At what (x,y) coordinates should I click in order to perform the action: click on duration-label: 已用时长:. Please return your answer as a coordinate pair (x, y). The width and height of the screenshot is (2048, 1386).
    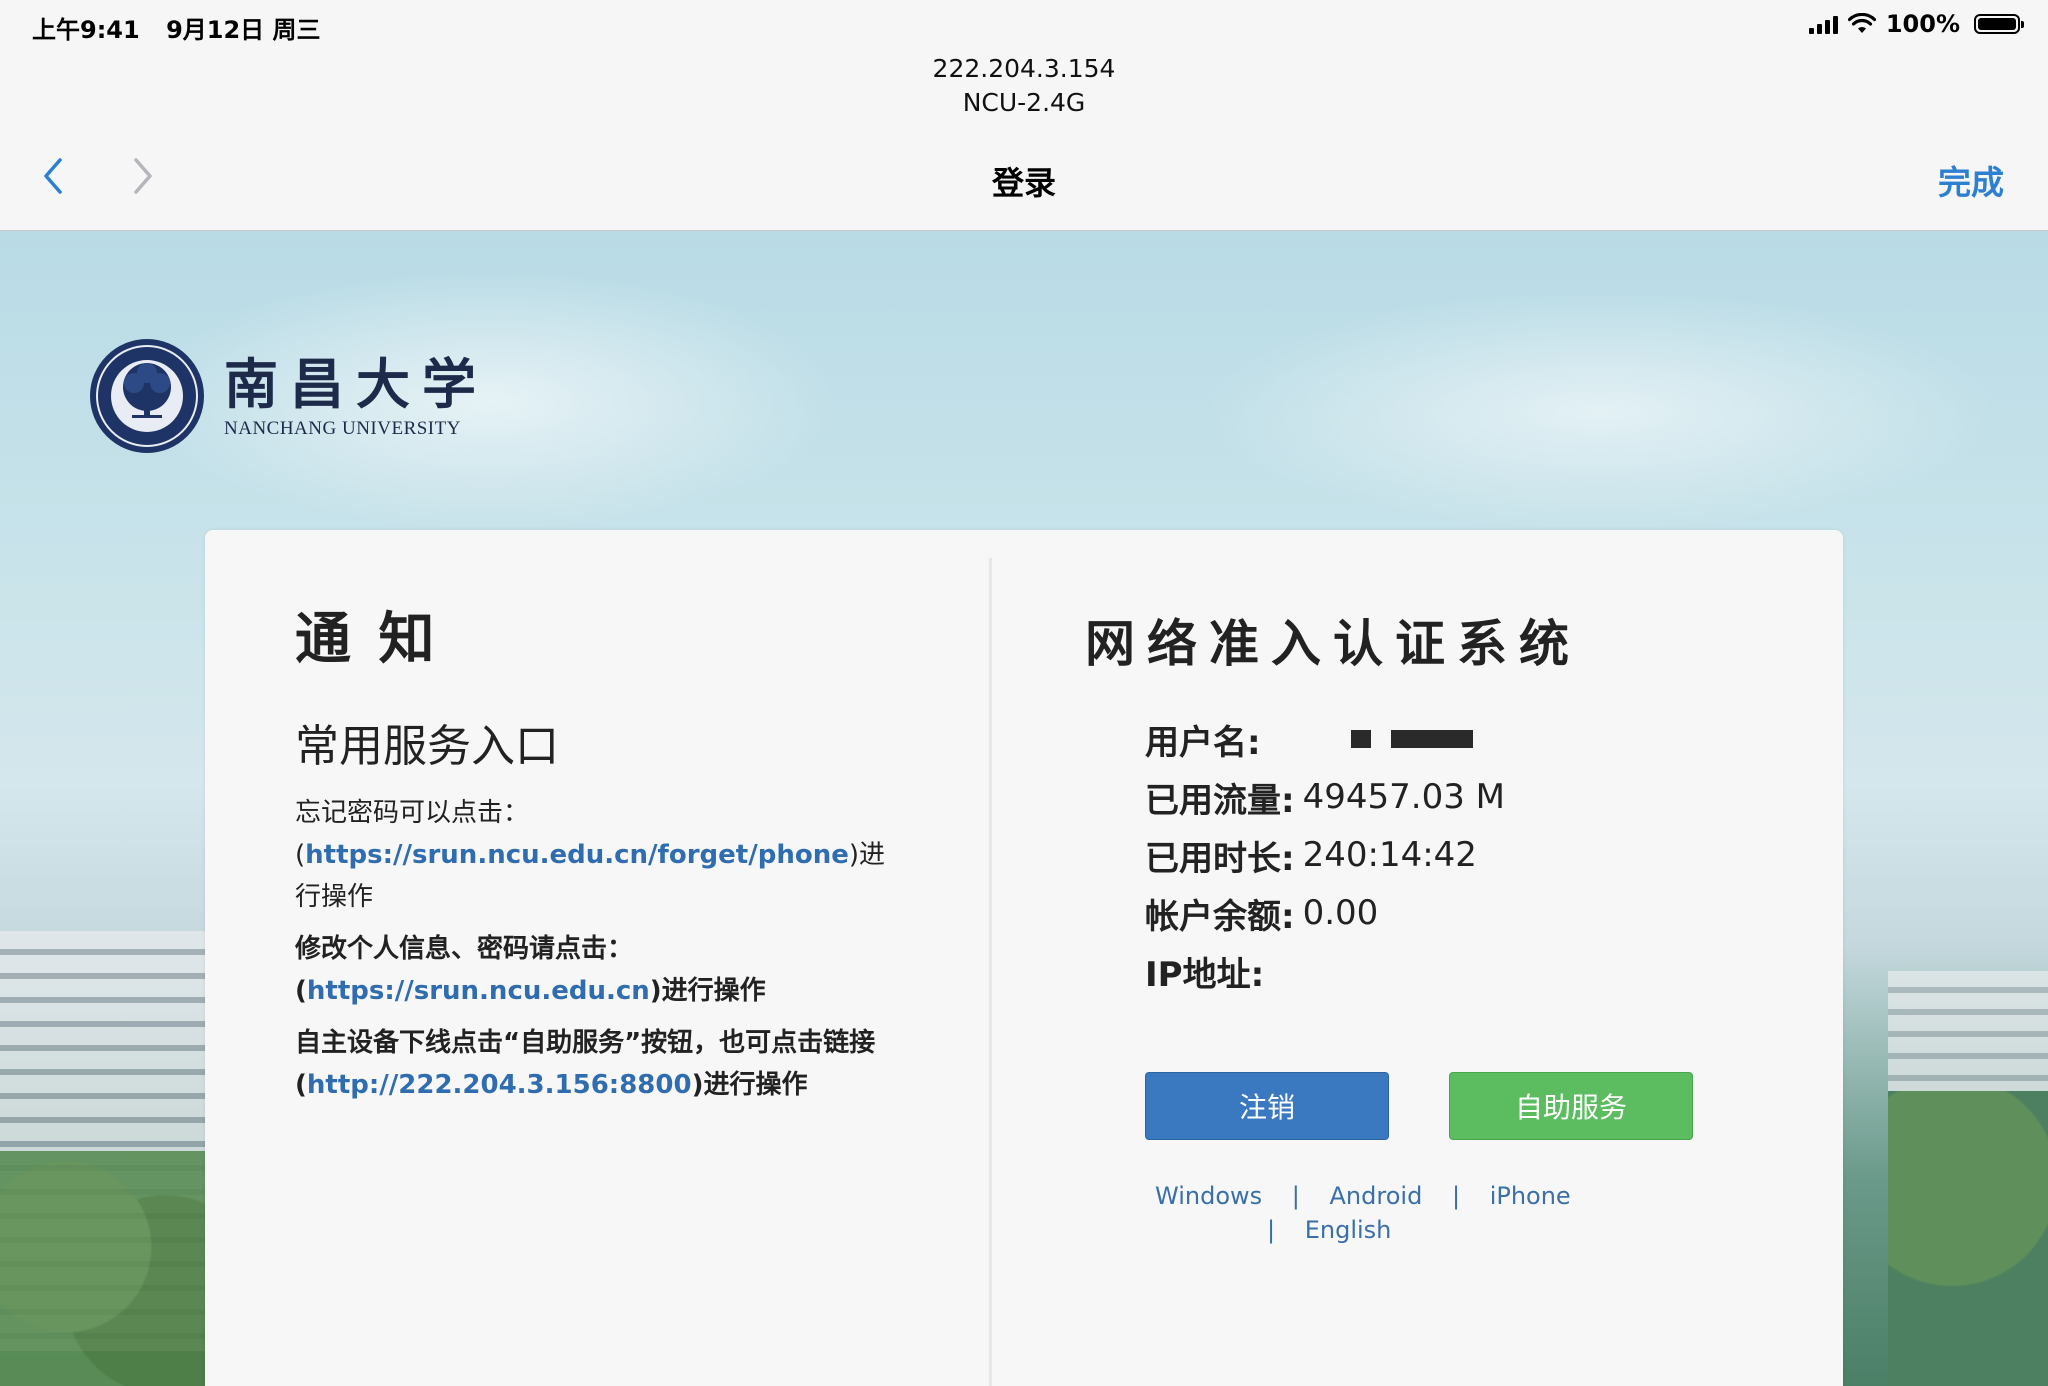
    Looking at the image, I should click on (1220, 858).